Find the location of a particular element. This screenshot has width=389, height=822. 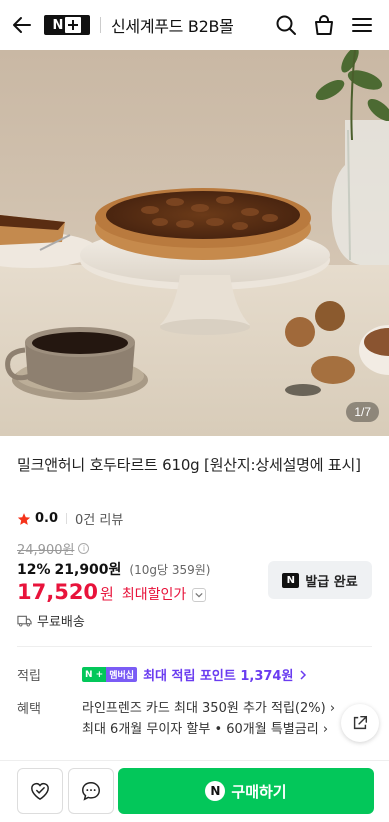

naver-pay-icon: N is located at coordinates (215, 791).